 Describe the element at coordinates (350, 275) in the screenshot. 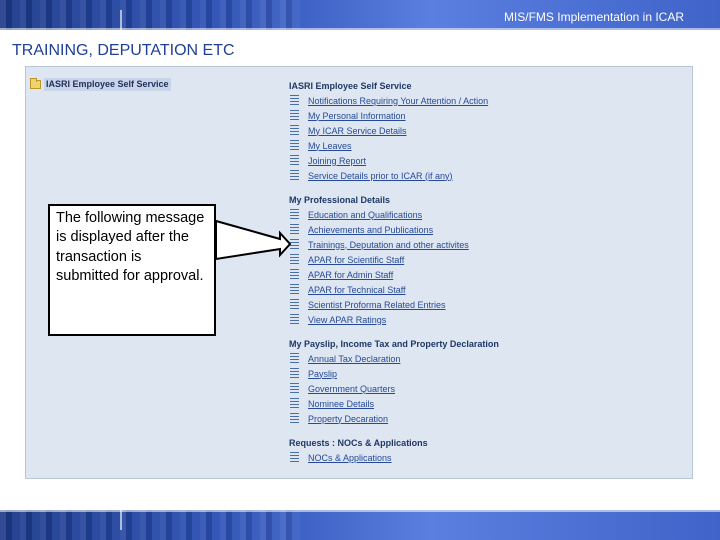

I see `menu-link: APAR for Admin Staff` at that location.